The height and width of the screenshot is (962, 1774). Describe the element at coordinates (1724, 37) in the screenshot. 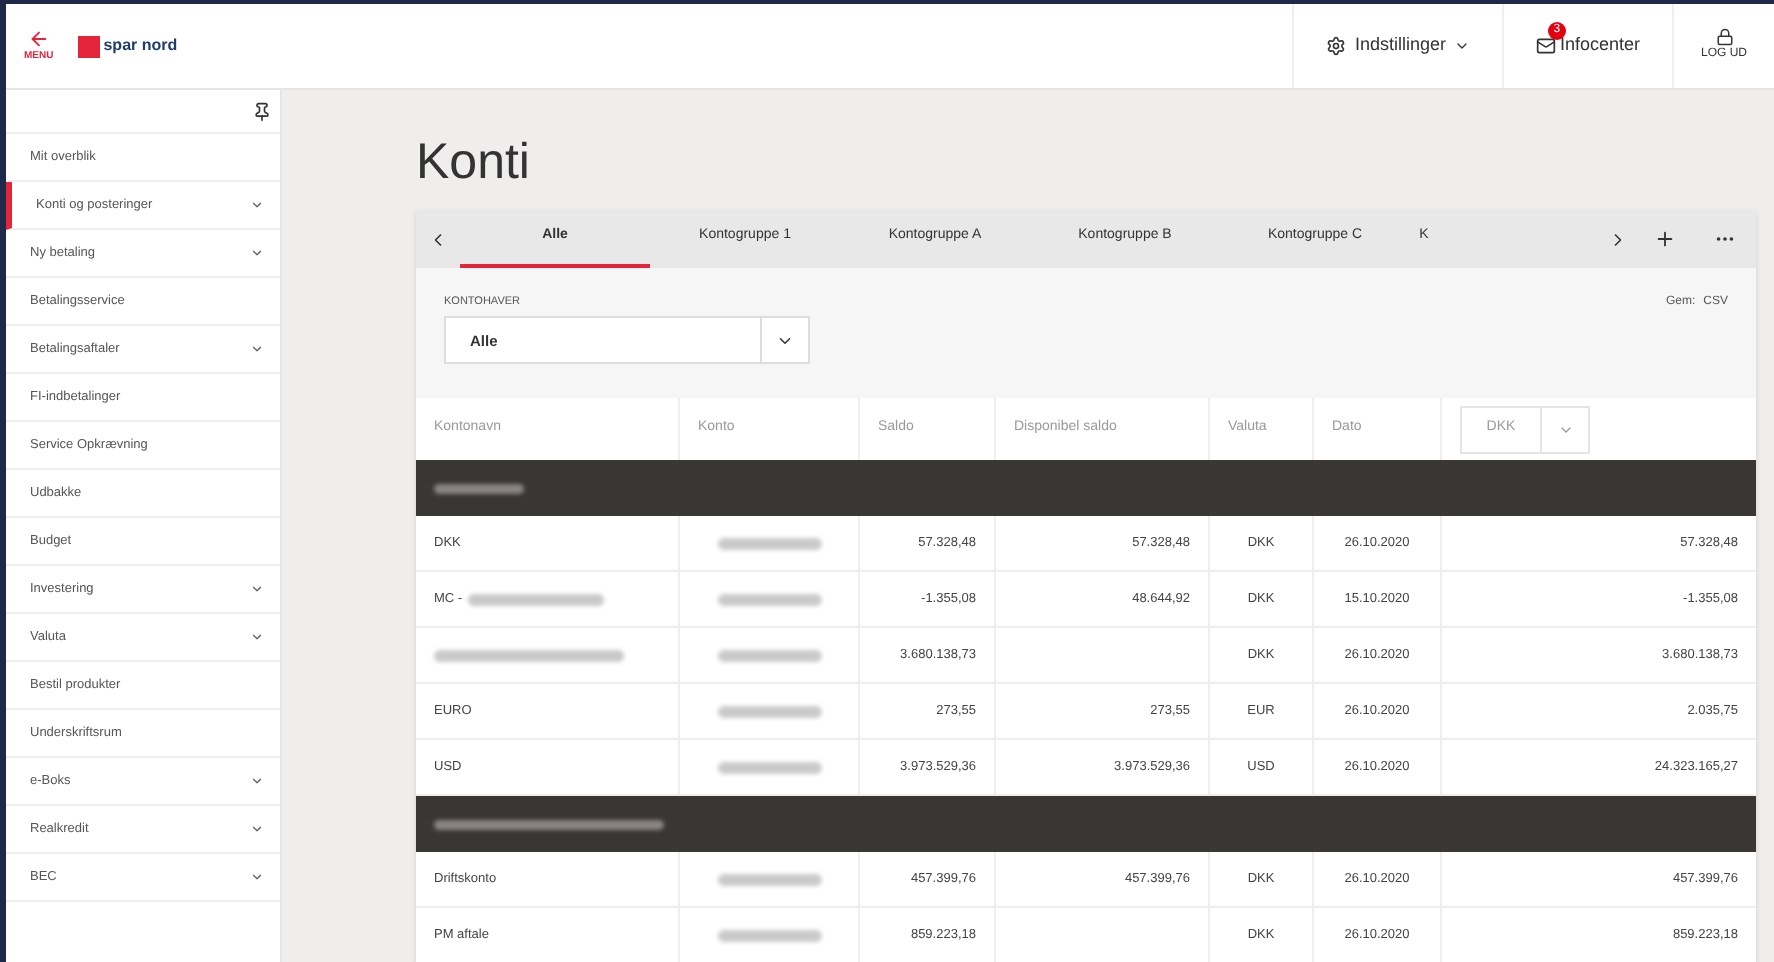

I see `lock-icon` at that location.